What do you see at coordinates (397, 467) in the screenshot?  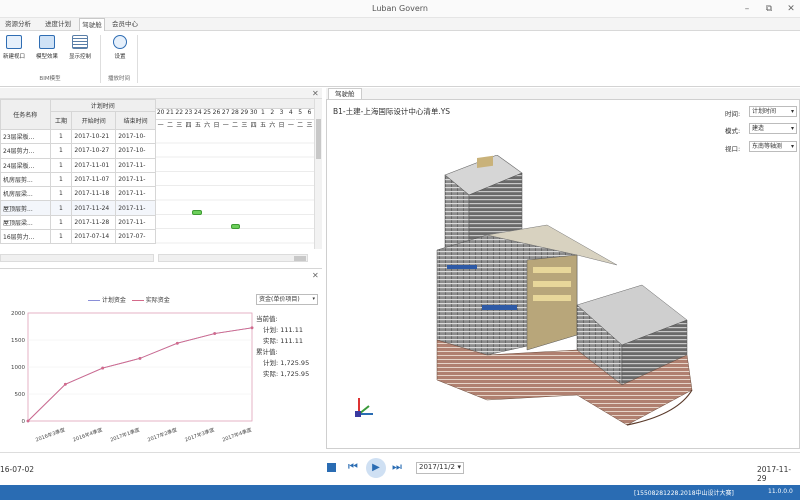 I see `skip-forward-icon: ⏭` at bounding box center [397, 467].